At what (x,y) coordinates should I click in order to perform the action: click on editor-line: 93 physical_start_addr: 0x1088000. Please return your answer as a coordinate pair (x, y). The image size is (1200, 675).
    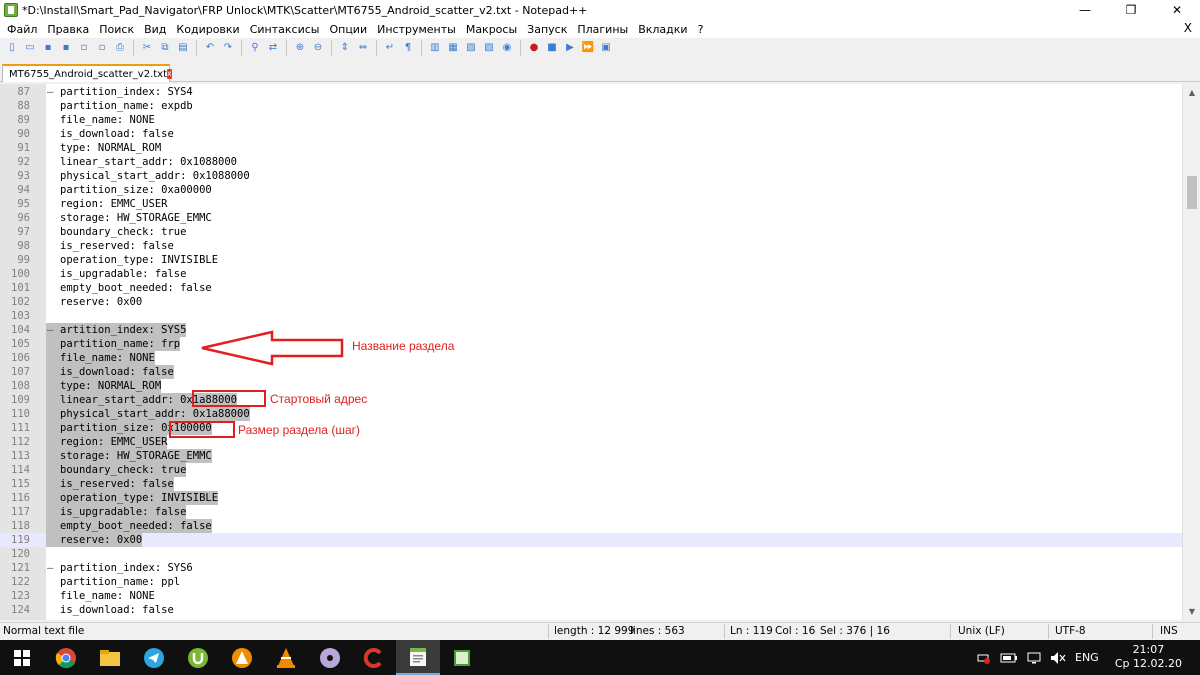
    Looking at the image, I should click on (591, 176).